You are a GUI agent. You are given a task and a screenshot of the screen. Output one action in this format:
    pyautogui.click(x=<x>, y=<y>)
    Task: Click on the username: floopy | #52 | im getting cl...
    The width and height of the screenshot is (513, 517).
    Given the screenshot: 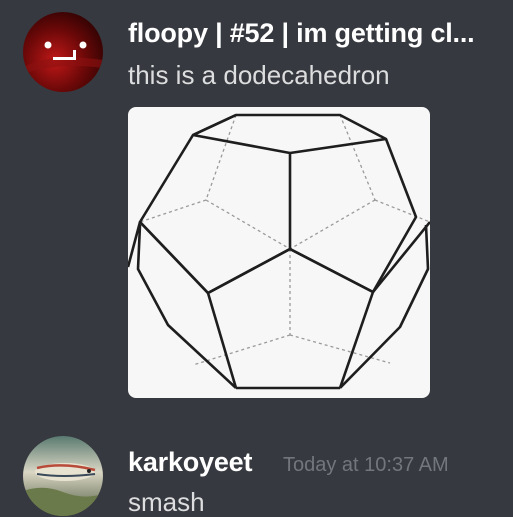 What is the action you would take?
    pyautogui.click(x=301, y=33)
    